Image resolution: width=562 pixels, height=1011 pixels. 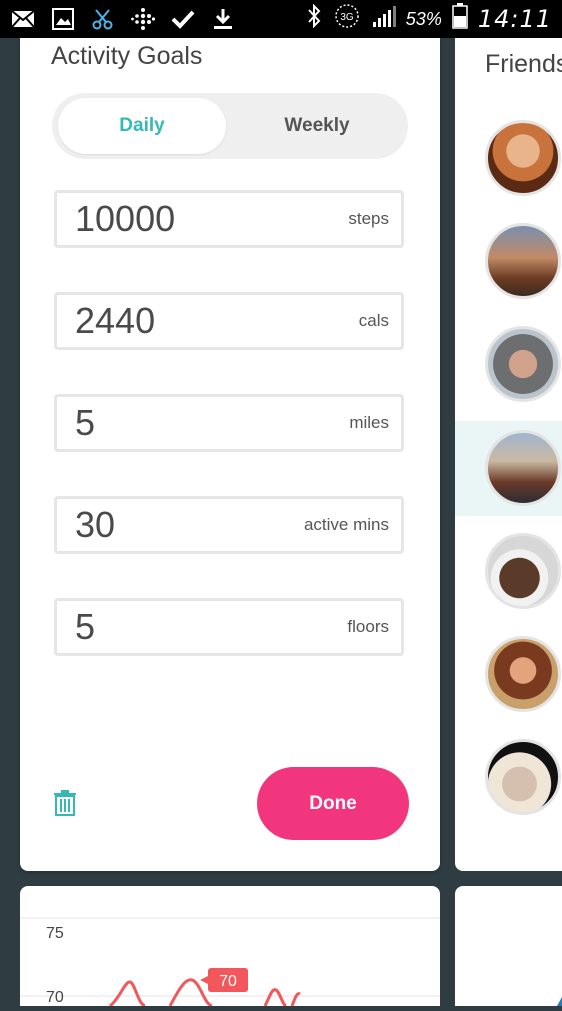 What do you see at coordinates (204, 992) in the screenshot?
I see `series-line` at bounding box center [204, 992].